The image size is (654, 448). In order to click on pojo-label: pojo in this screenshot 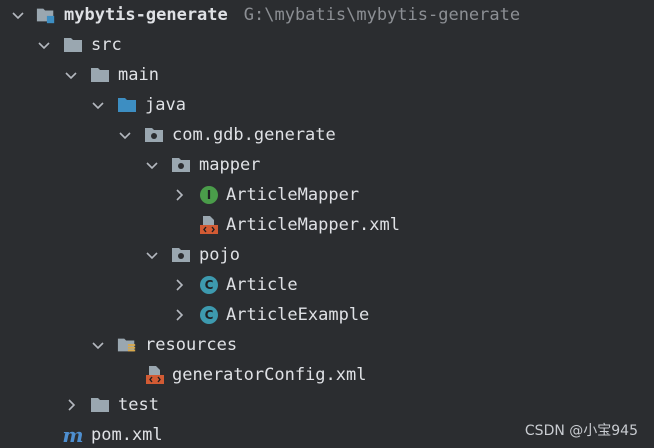, I will do `click(219, 255)`.